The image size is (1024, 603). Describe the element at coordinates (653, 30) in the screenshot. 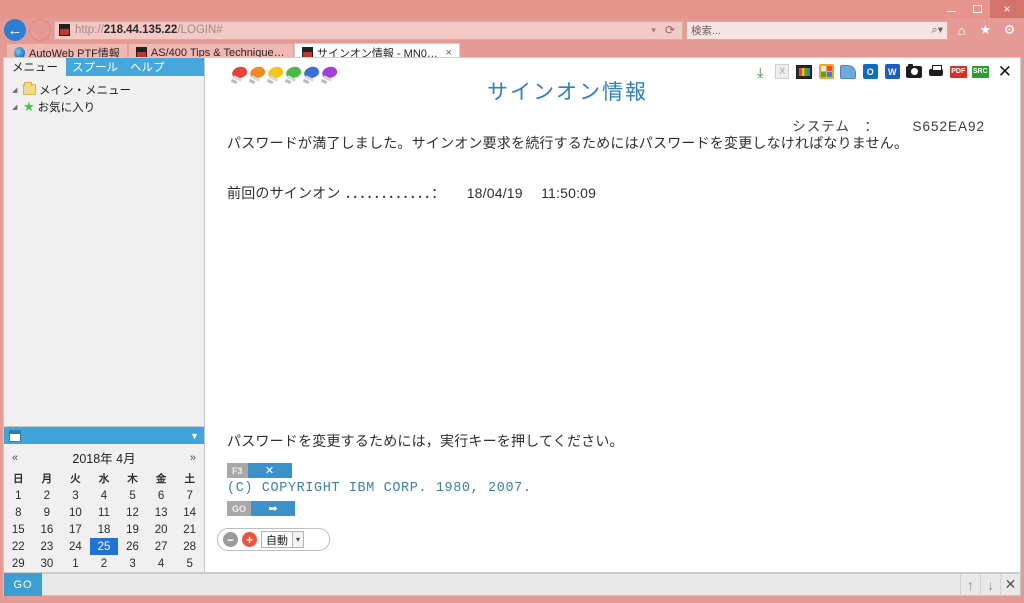

I see `address-dropdown-icon: ▾` at that location.